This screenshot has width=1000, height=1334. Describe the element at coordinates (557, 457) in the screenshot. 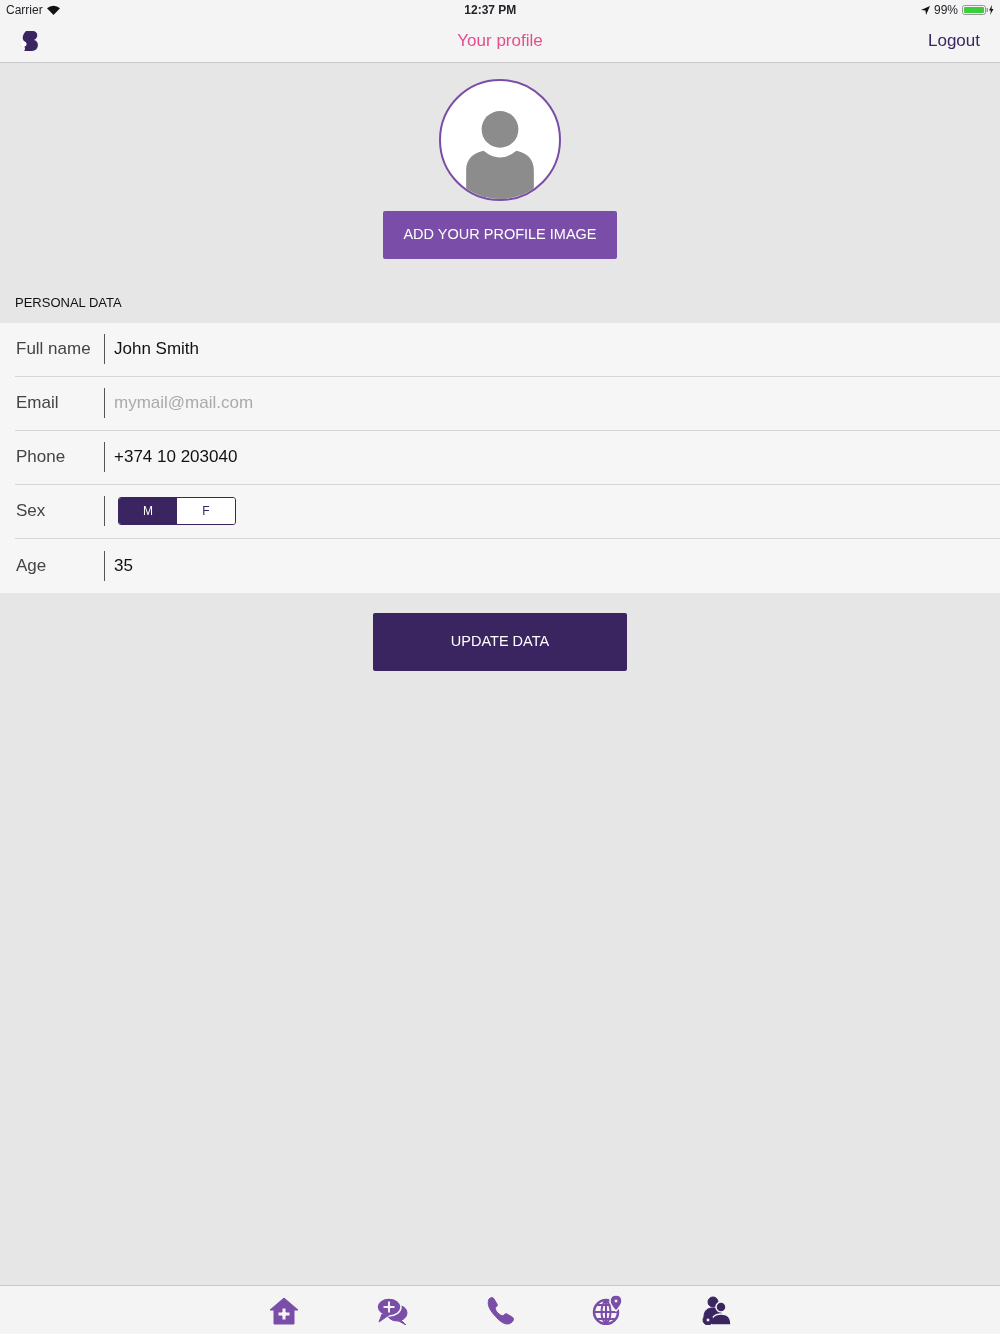

I see `input-field: +374 10 203040` at that location.